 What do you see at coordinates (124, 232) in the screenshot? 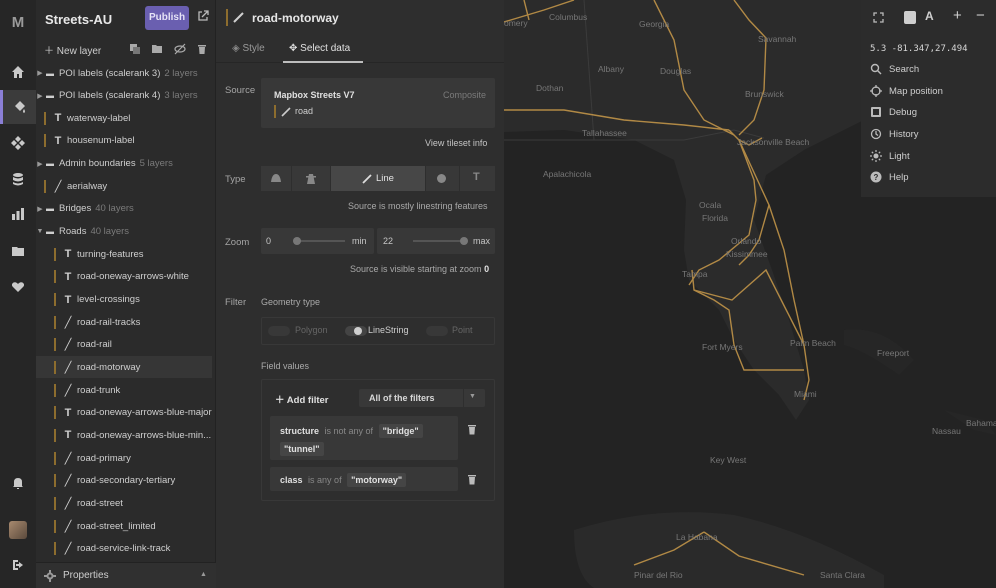
I see `layer-item: ▼ ▬ Roads 40 layers` at bounding box center [124, 232].